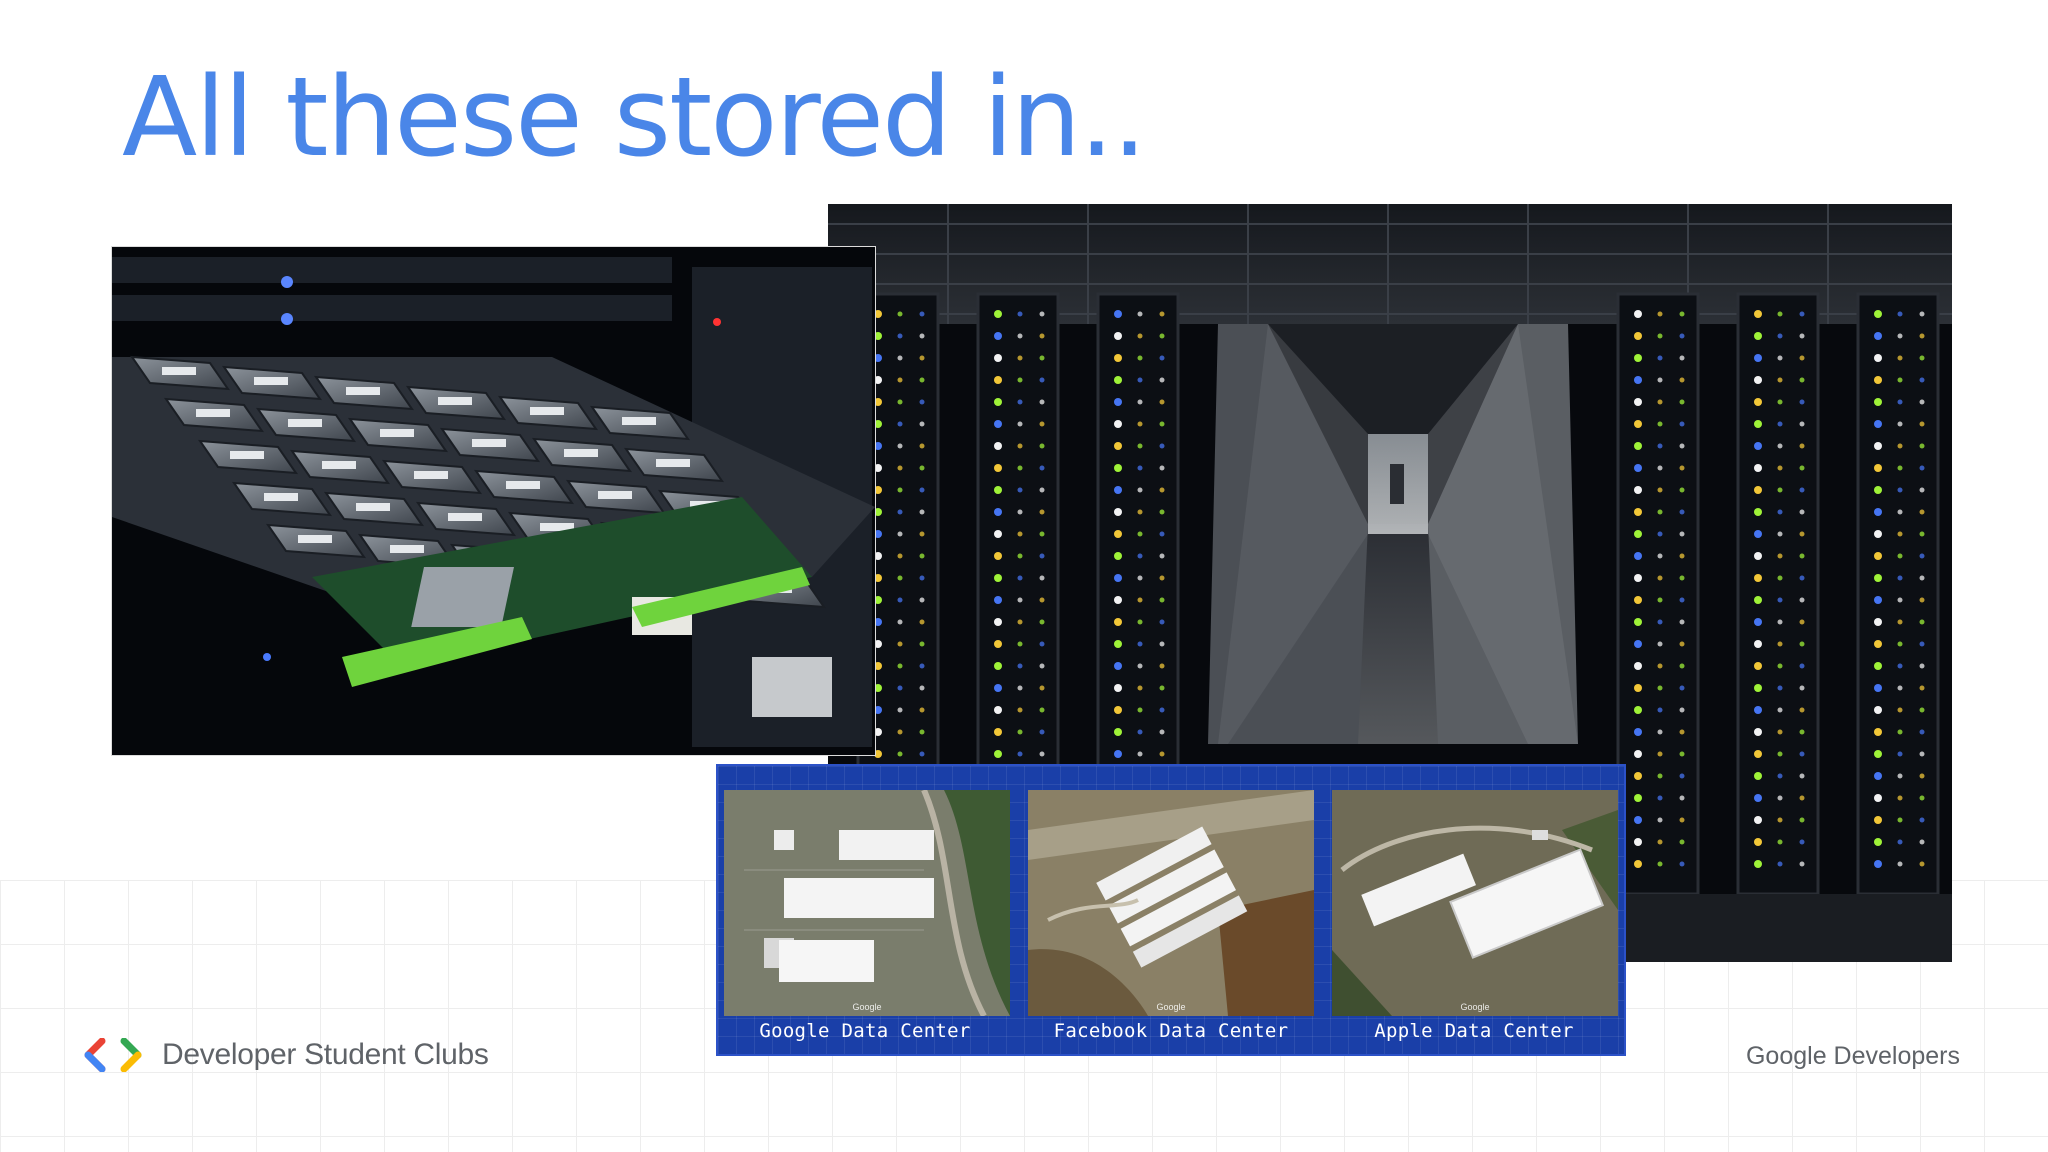 Image resolution: width=2048 pixels, height=1152 pixels. What do you see at coordinates (325, 1054) in the screenshot?
I see `developer-student-clubs-label: Developer Student Clubs` at bounding box center [325, 1054].